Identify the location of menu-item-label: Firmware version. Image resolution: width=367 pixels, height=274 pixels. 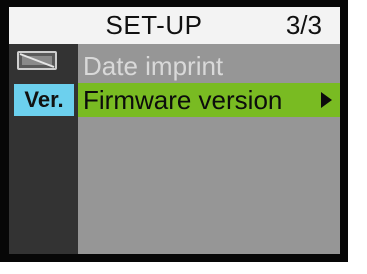
(183, 100).